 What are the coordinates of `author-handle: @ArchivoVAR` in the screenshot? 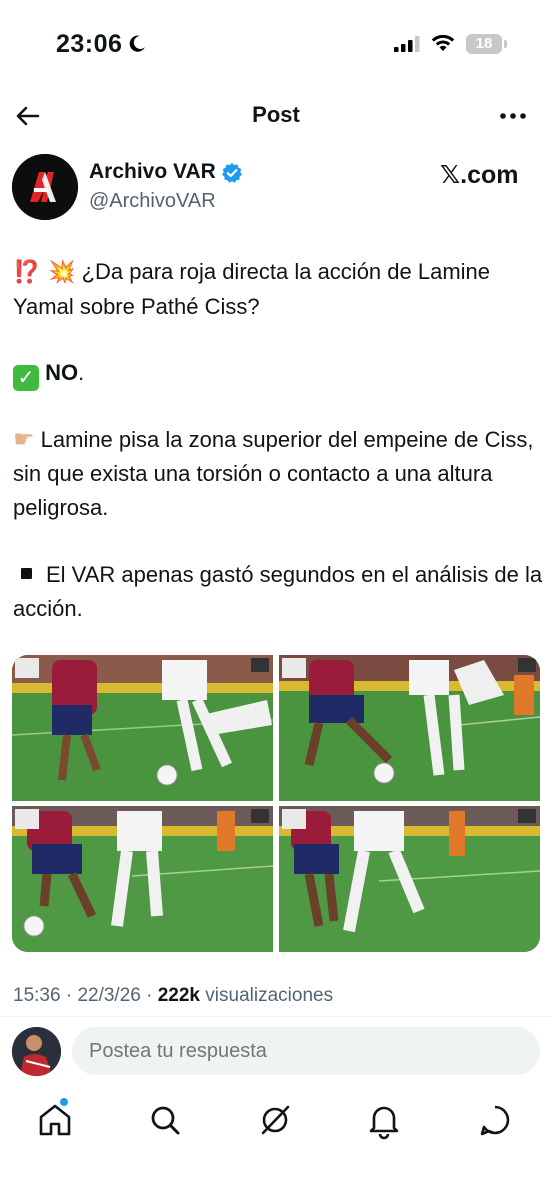 It's located at (152, 201).